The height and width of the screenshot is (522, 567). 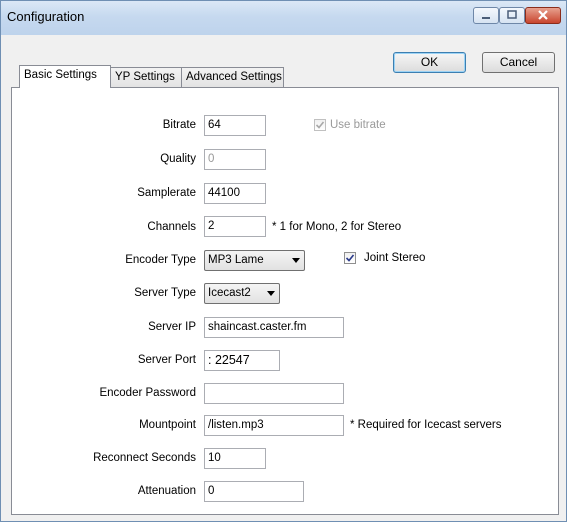 What do you see at coordinates (236, 260) in the screenshot?
I see `encoder-type-value: MP3 Lame` at bounding box center [236, 260].